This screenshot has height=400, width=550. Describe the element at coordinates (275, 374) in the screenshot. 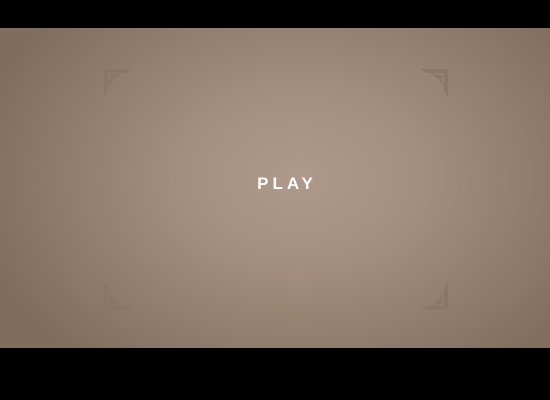

I see `letterbox-bottom` at that location.